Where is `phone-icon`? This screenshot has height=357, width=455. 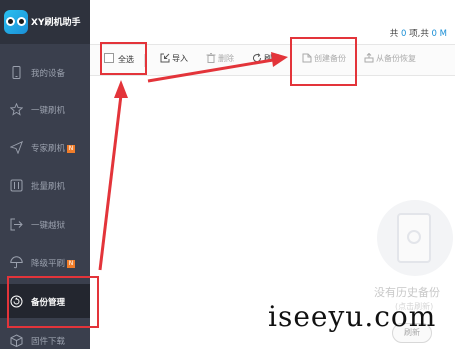 phone-icon is located at coordinates (16, 72).